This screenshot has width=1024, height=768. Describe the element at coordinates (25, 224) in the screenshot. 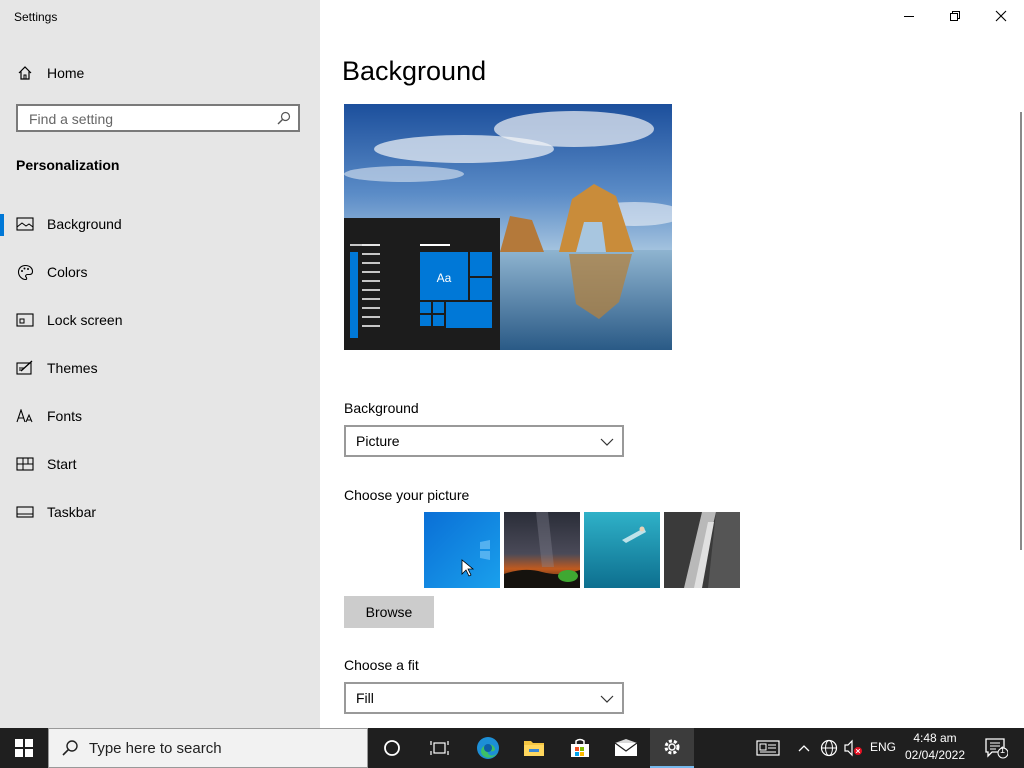

I see `picture-icon` at that location.